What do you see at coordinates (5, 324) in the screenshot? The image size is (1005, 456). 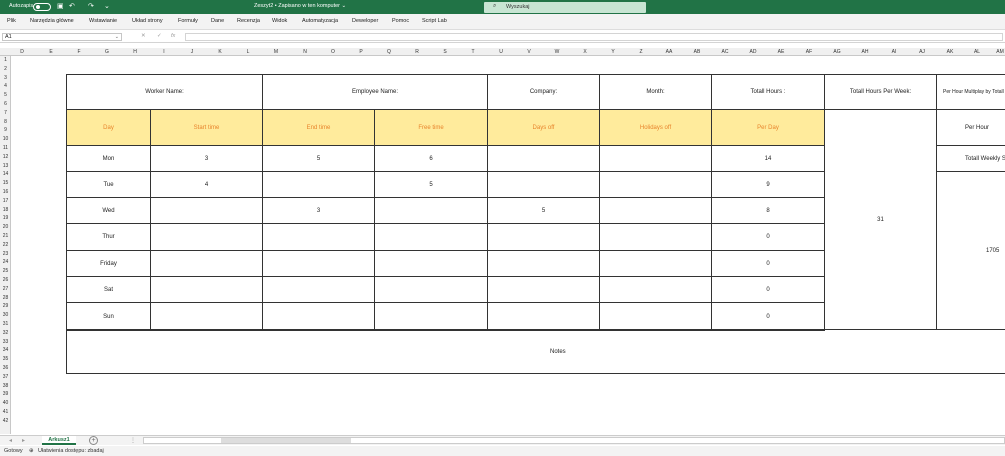 I see `row-header: 31` at bounding box center [5, 324].